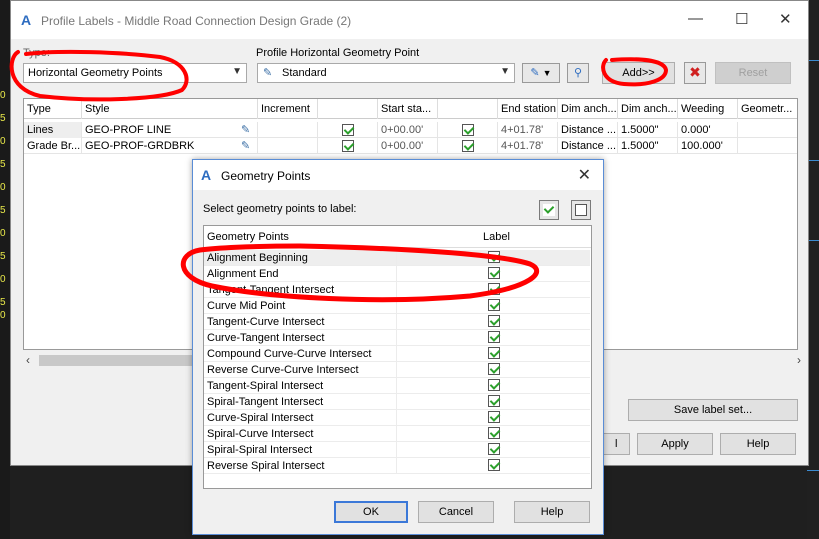 Image resolution: width=819 pixels, height=539 pixels. I want to click on col-weeding: Weeding, so click(708, 109).